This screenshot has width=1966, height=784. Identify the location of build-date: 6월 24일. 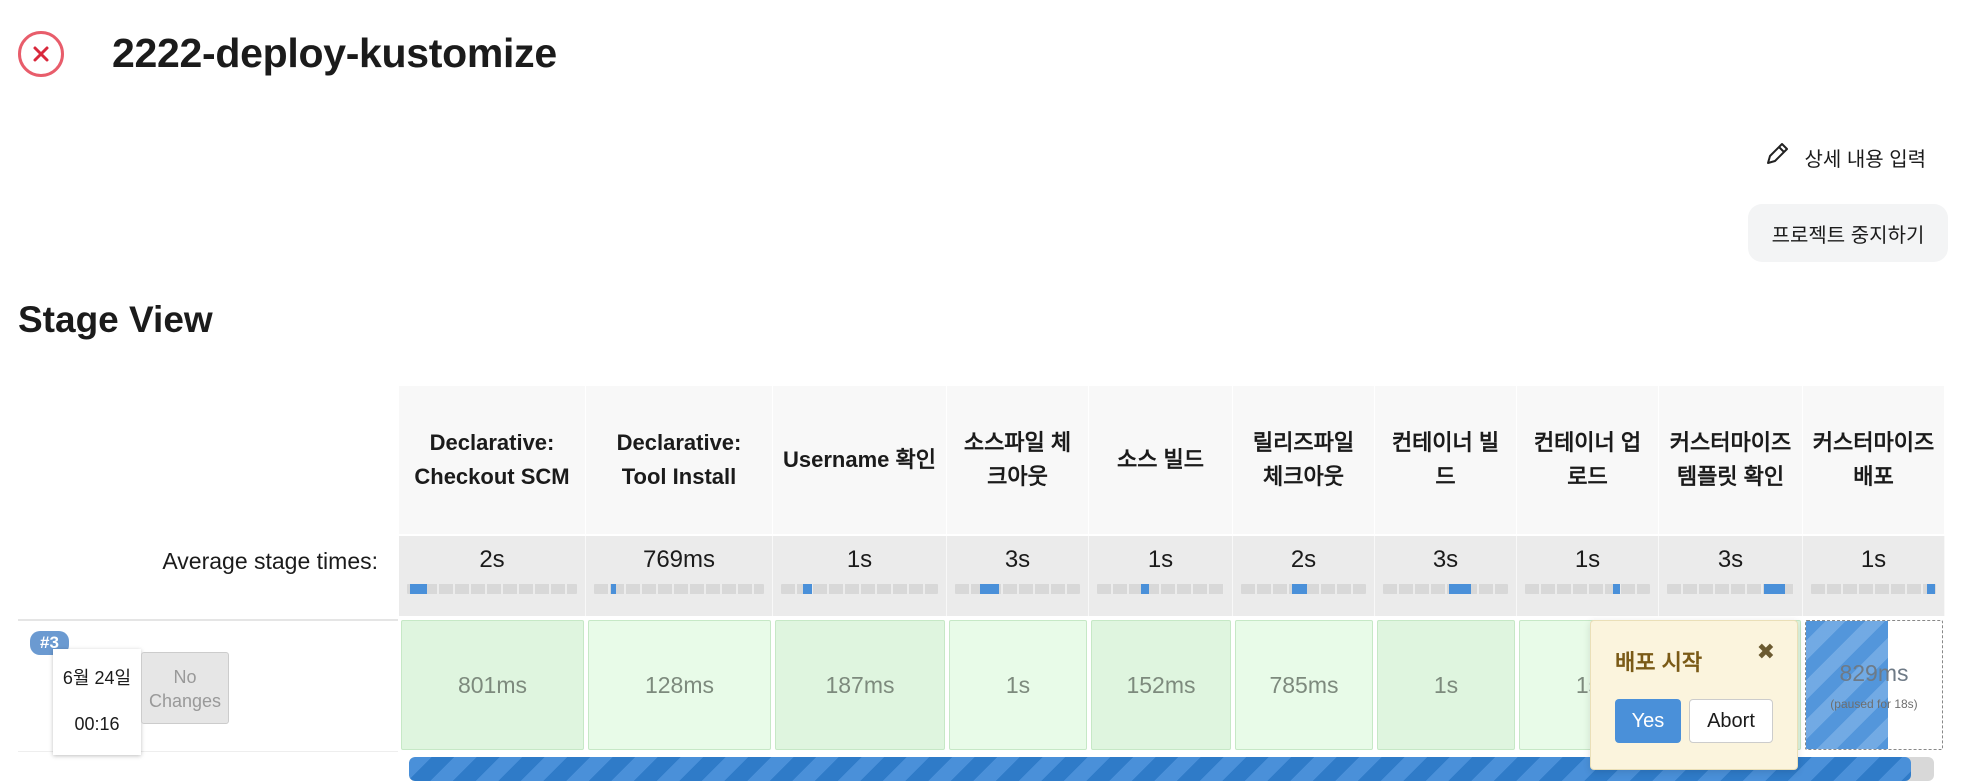
(97, 678).